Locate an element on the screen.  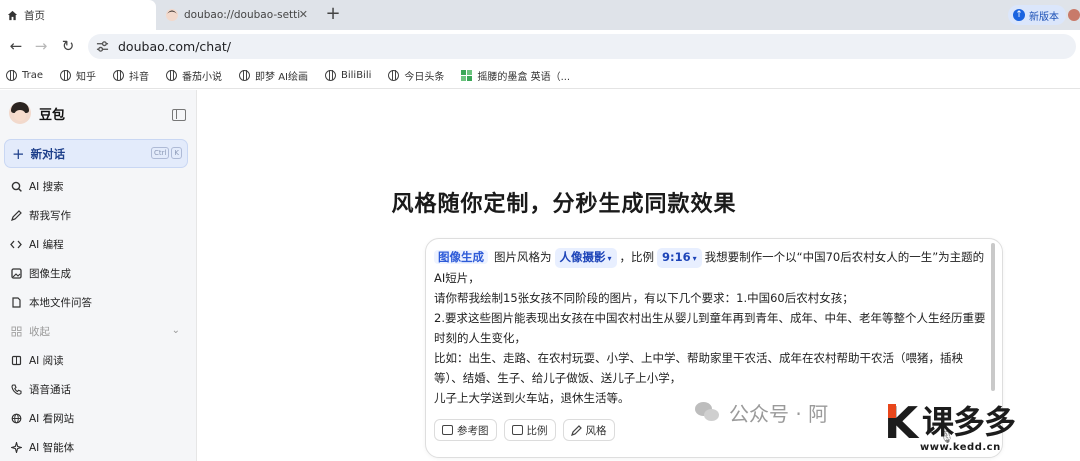
bookmark-zhihu: 知乎 is located at coordinates (78, 75).